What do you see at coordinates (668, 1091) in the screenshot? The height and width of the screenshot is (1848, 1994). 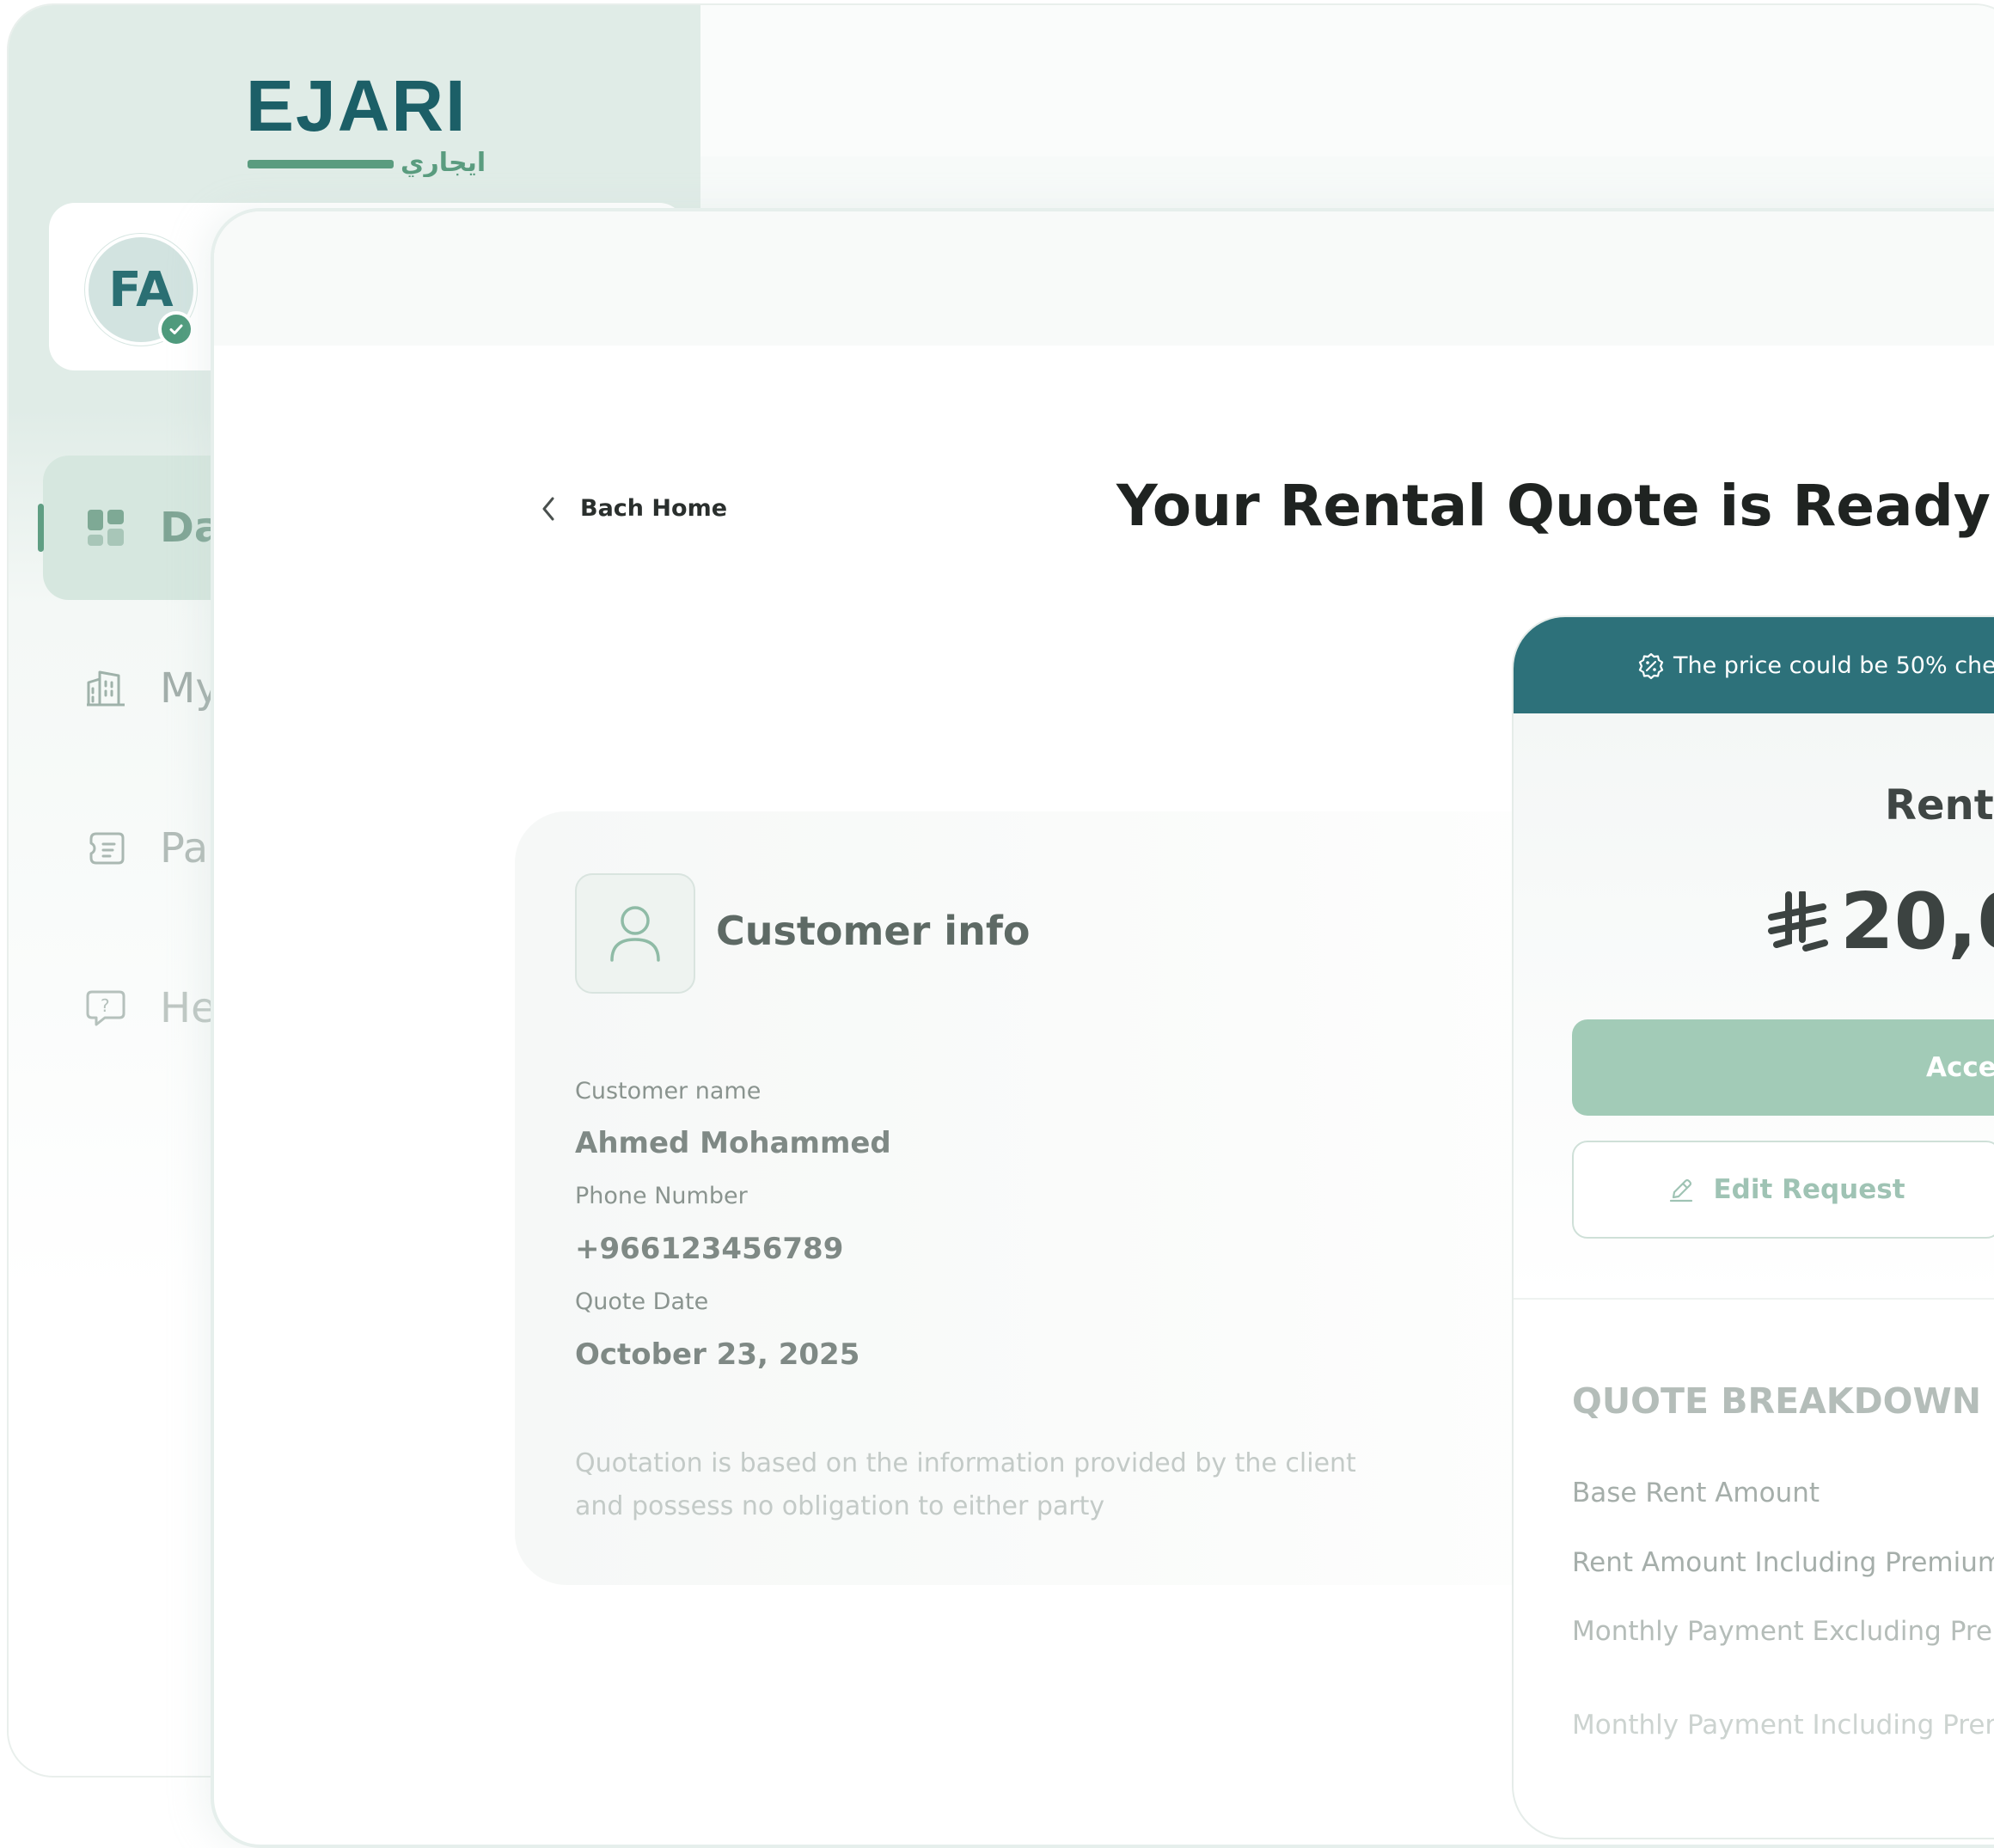 I see `customer-name-label: Customer name` at bounding box center [668, 1091].